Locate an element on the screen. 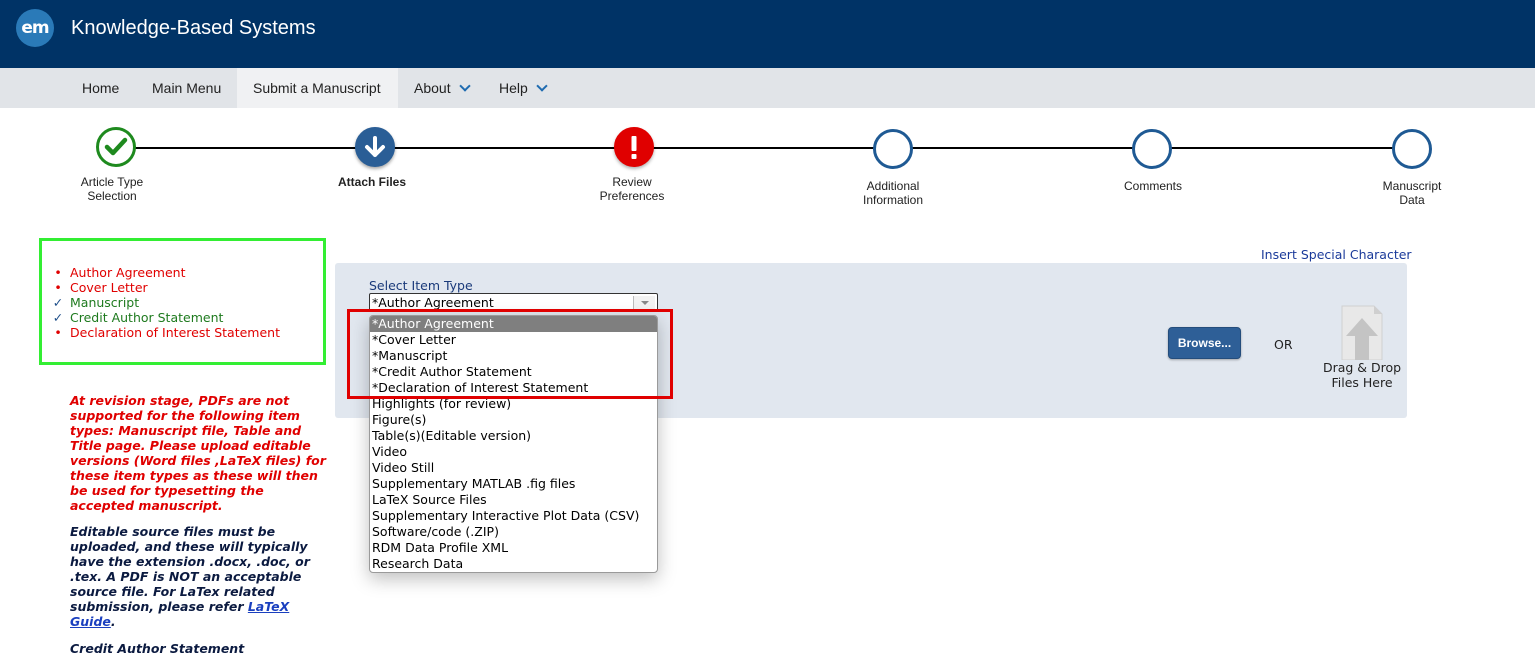 Image resolution: width=1535 pixels, height=664 pixels. checklist-item-declaration-of-interest: • Declaration of Interest Statement is located at coordinates (167, 332).